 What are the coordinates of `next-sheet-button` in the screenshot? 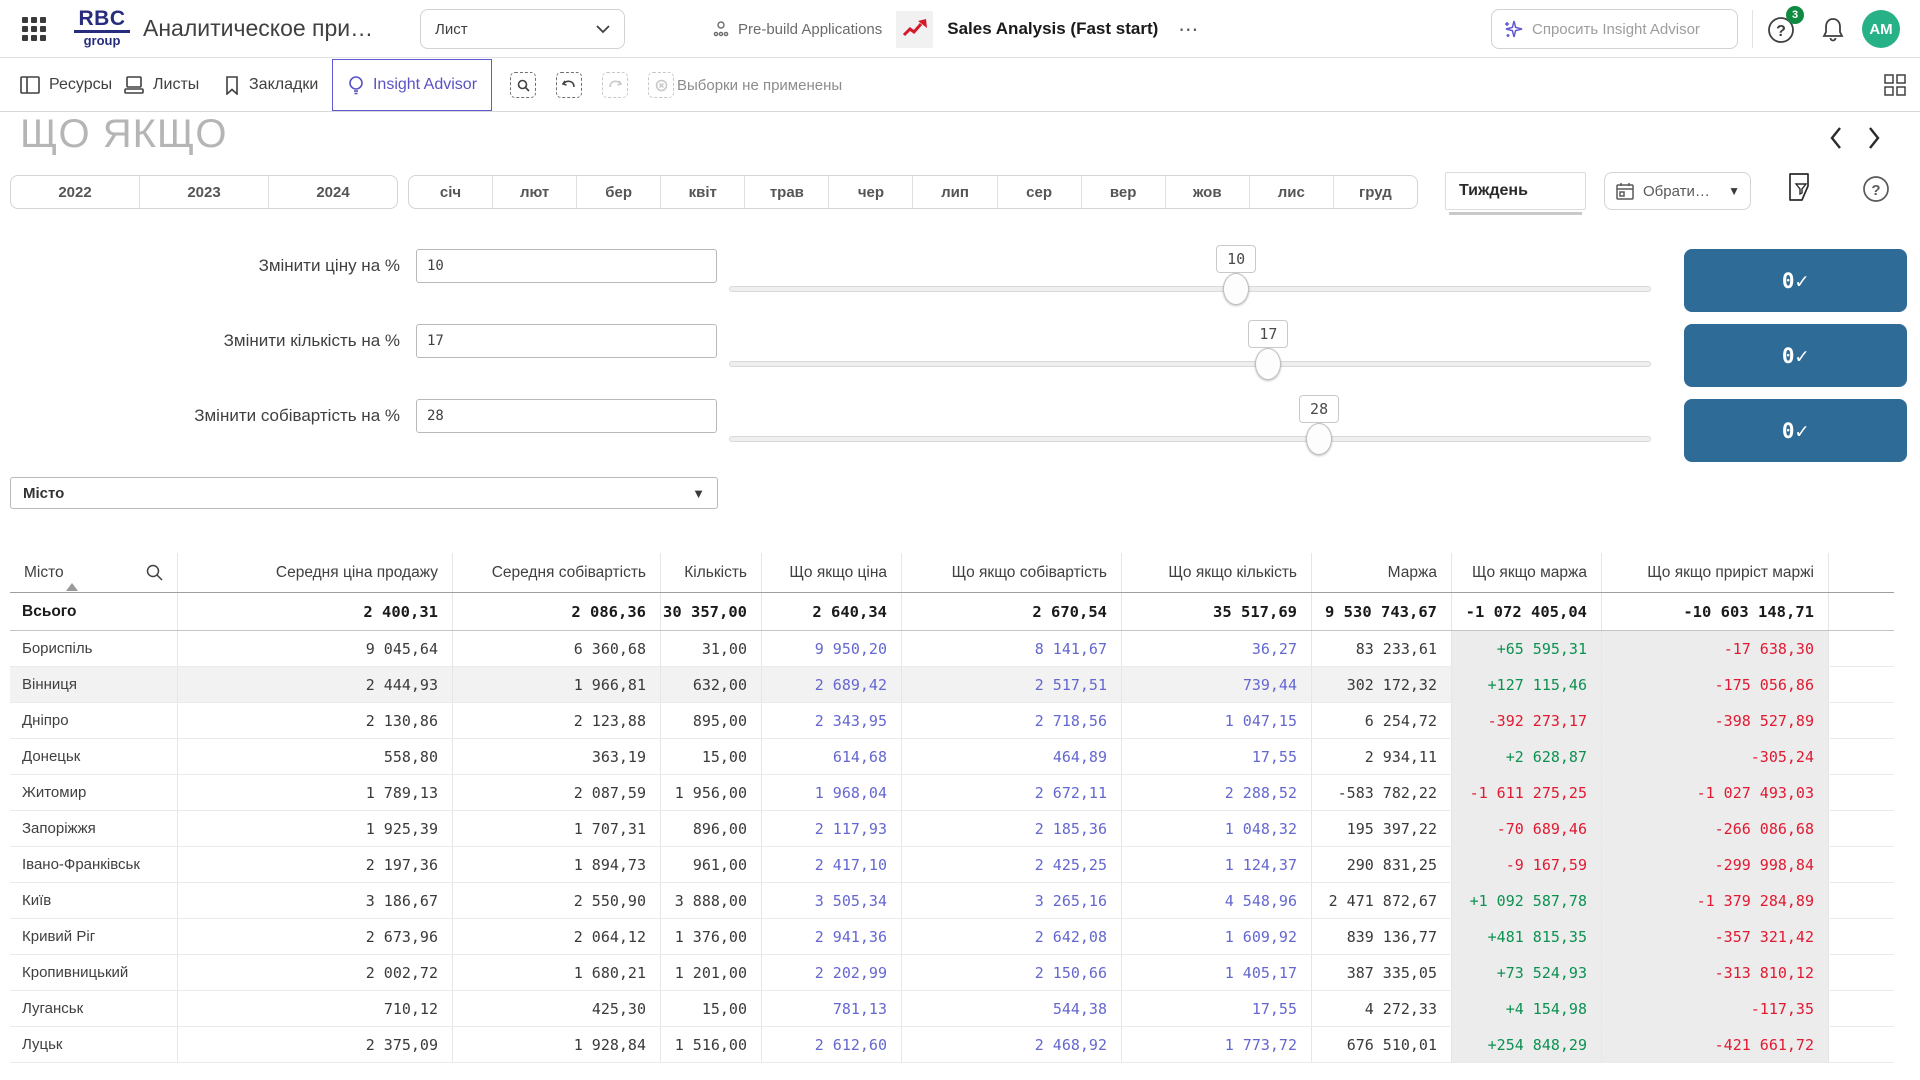 It's located at (1874, 138).